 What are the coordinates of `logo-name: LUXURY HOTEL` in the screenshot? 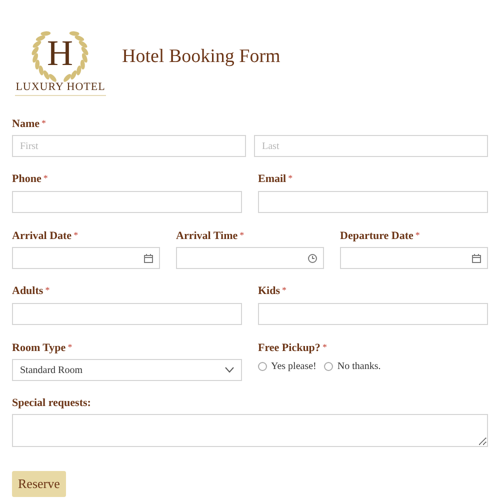 It's located at (60, 88).